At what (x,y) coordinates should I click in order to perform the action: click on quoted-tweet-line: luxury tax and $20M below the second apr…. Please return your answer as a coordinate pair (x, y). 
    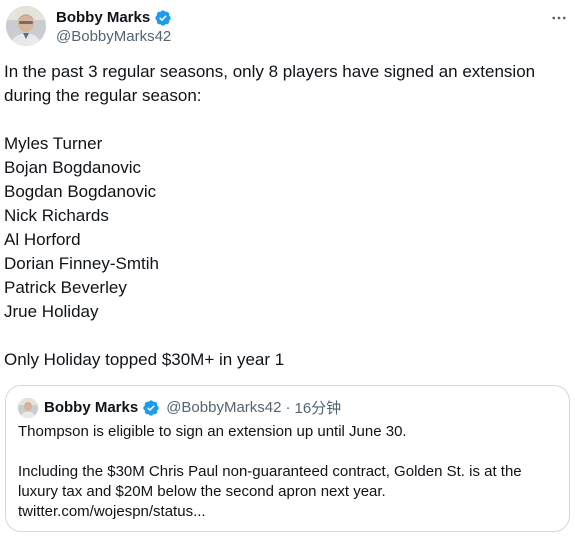
    Looking at the image, I should click on (202, 491).